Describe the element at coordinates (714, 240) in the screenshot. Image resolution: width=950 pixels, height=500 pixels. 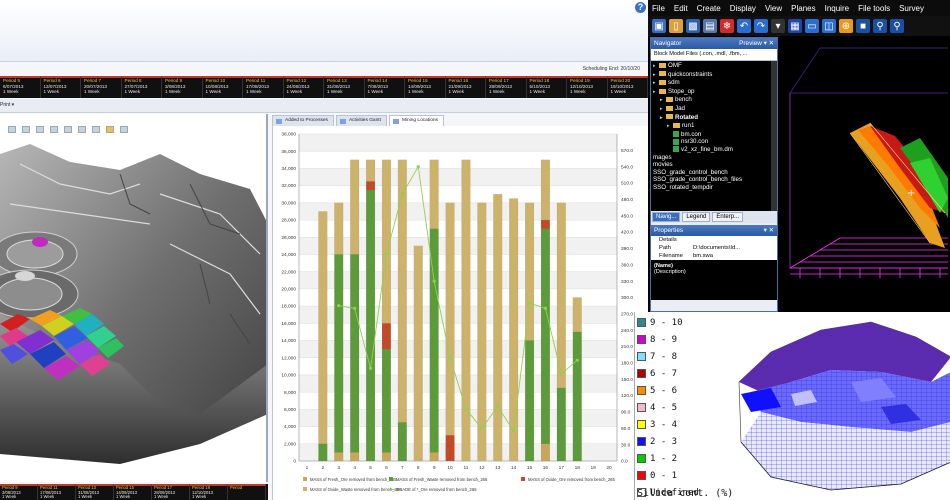
I see `properties-section: Details` at that location.